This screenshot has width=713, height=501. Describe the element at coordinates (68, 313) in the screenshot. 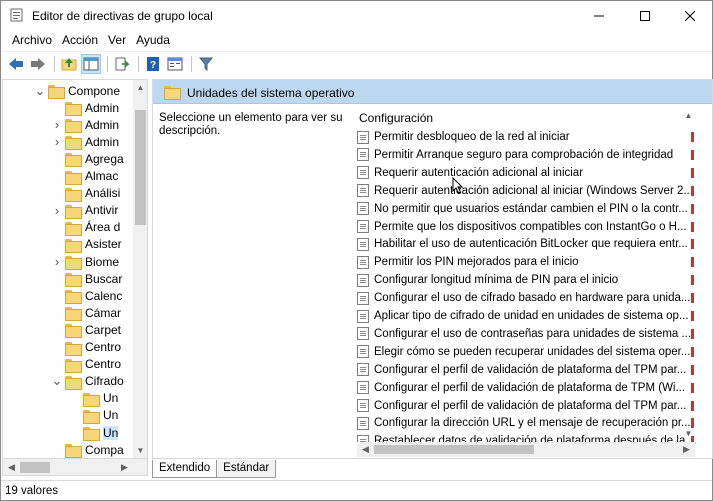

I see `tree-item: Cámar` at that location.